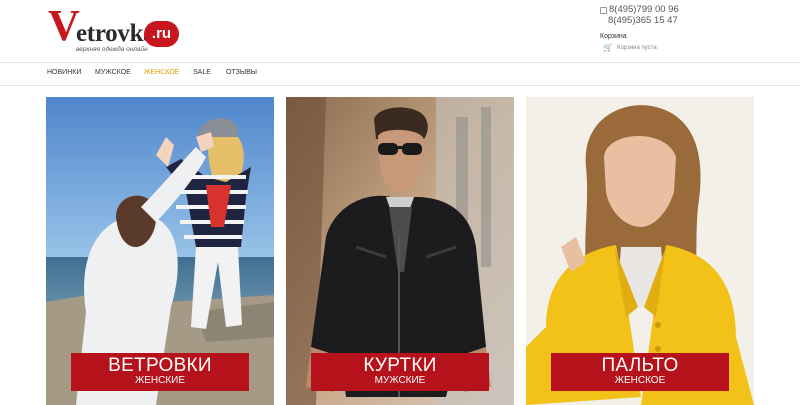  What do you see at coordinates (202, 72) in the screenshot?
I see `nav-item-sale: SALE` at bounding box center [202, 72].